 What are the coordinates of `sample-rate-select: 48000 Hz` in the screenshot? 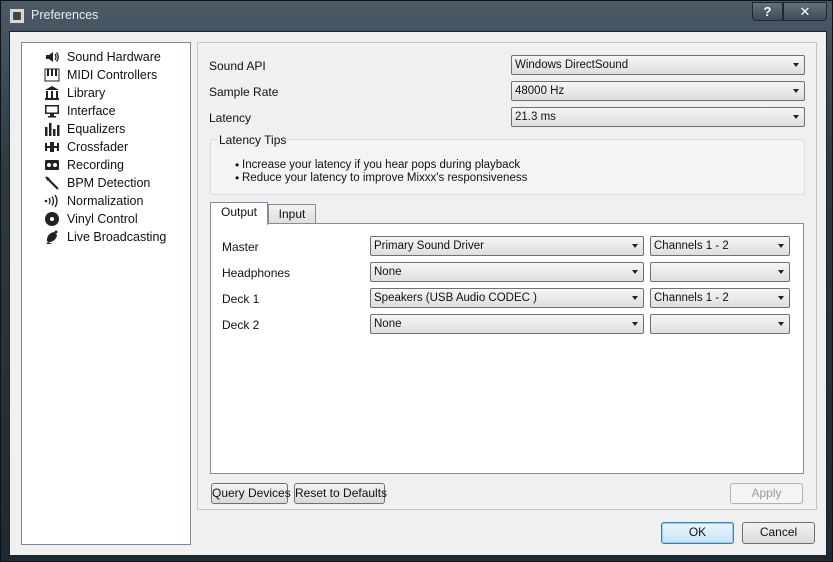 It's located at (658, 91).